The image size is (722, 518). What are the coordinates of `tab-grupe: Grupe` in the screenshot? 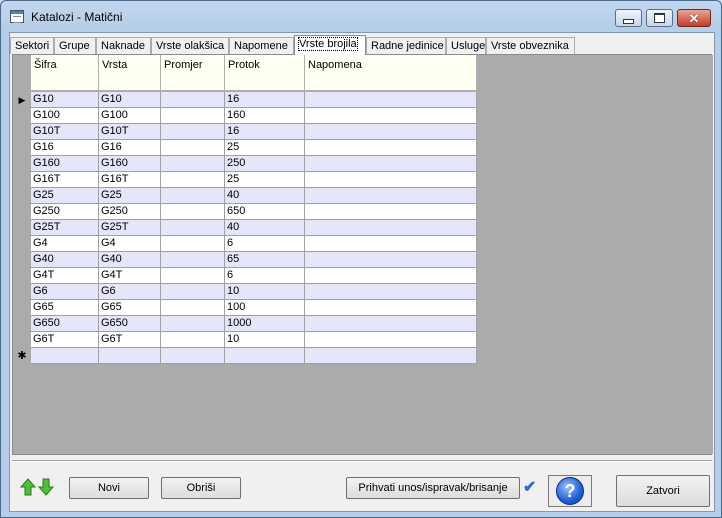 It's located at (75, 45).